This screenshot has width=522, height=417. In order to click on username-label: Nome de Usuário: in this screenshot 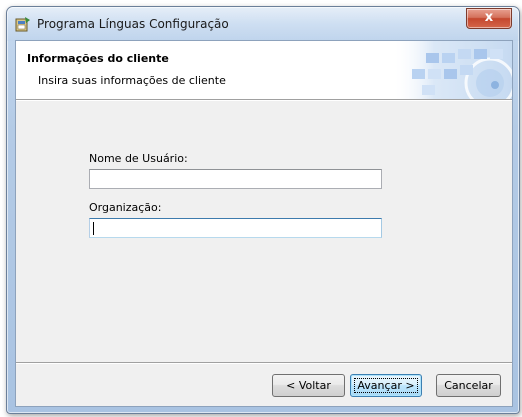, I will do `click(138, 158)`.